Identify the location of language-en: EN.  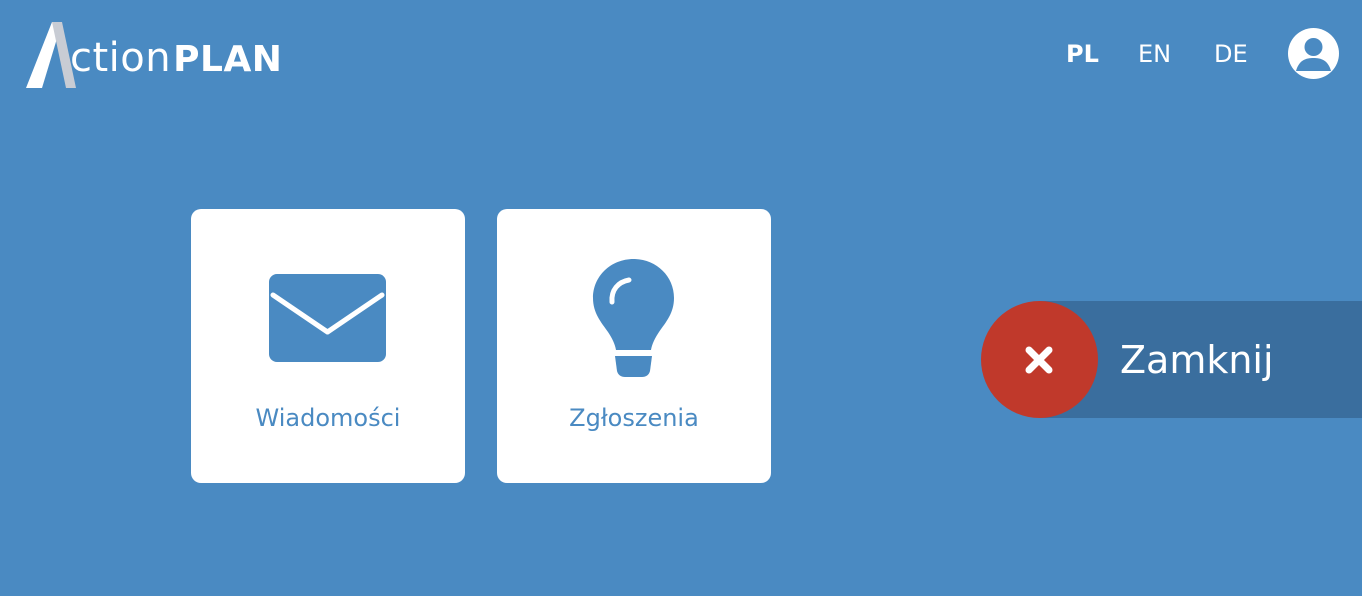
(1154, 54).